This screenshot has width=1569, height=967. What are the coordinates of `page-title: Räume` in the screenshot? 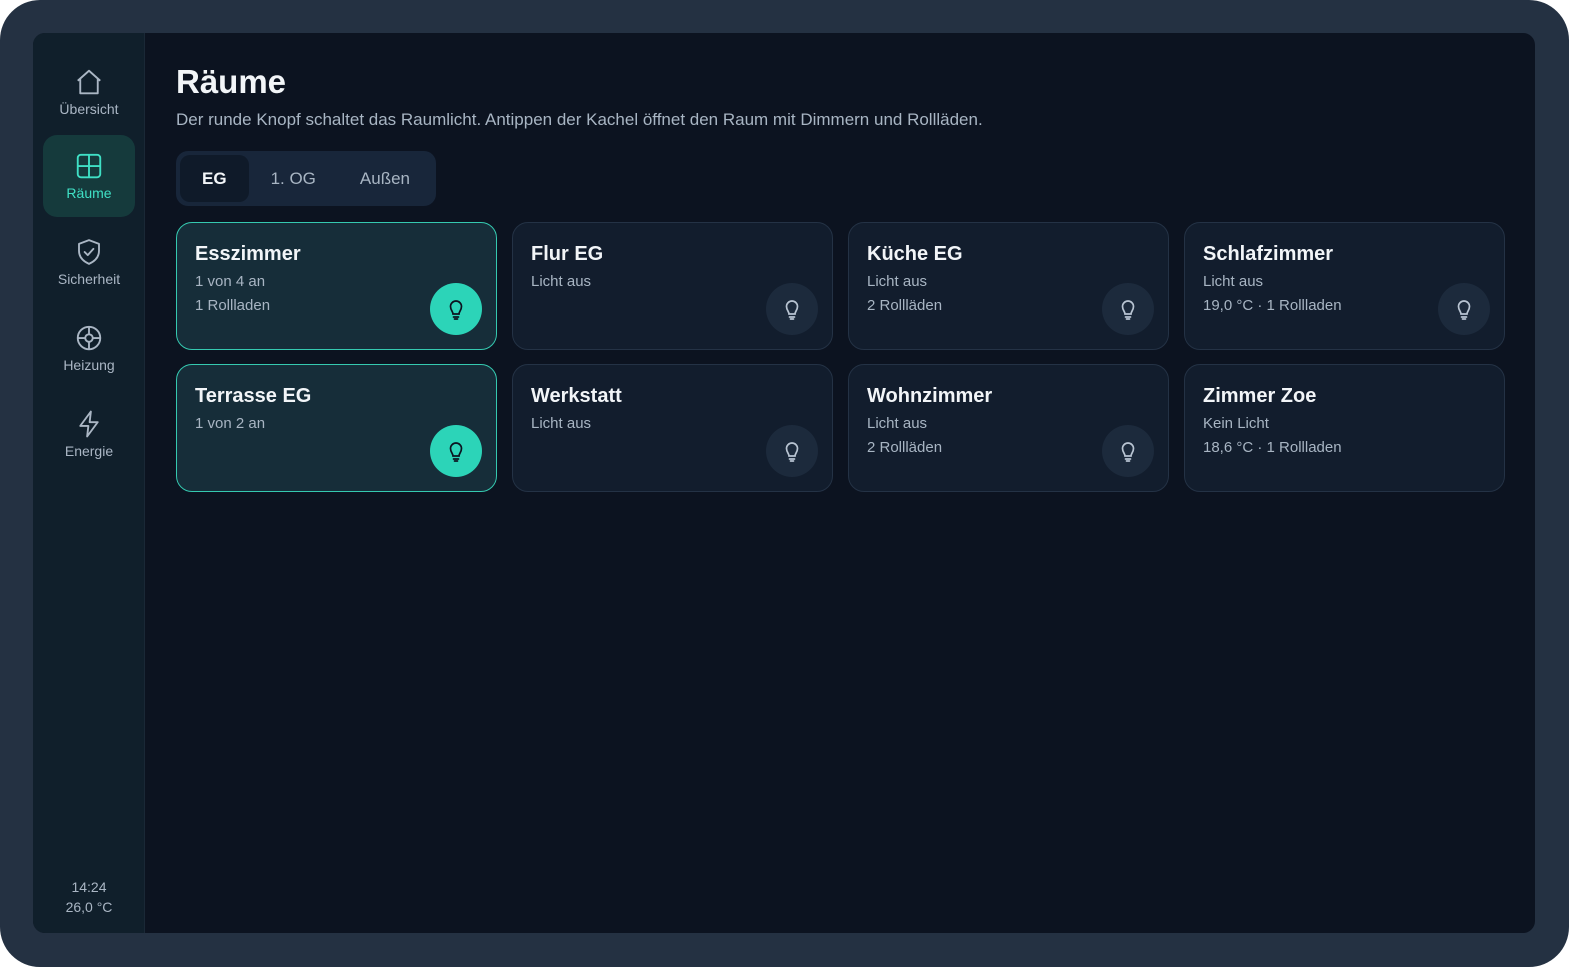 It's located at (231, 81).